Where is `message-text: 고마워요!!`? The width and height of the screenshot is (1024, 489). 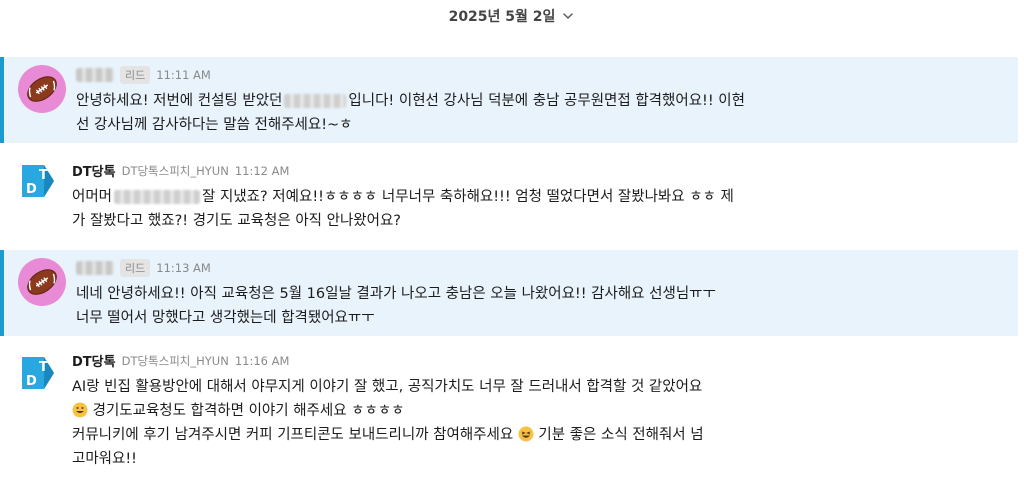
message-text: 고마워요!! is located at coordinates (104, 459).